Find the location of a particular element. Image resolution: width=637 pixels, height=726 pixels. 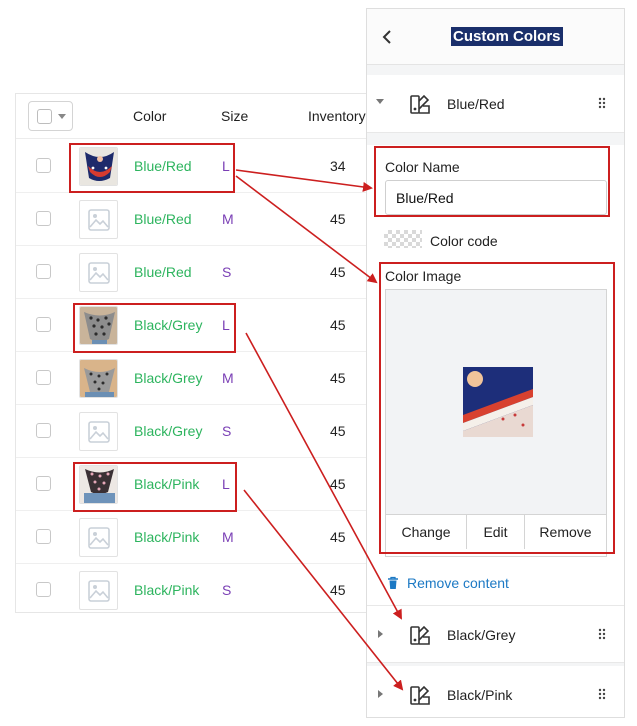

bulk-select-dropdown is located at coordinates (50, 116).